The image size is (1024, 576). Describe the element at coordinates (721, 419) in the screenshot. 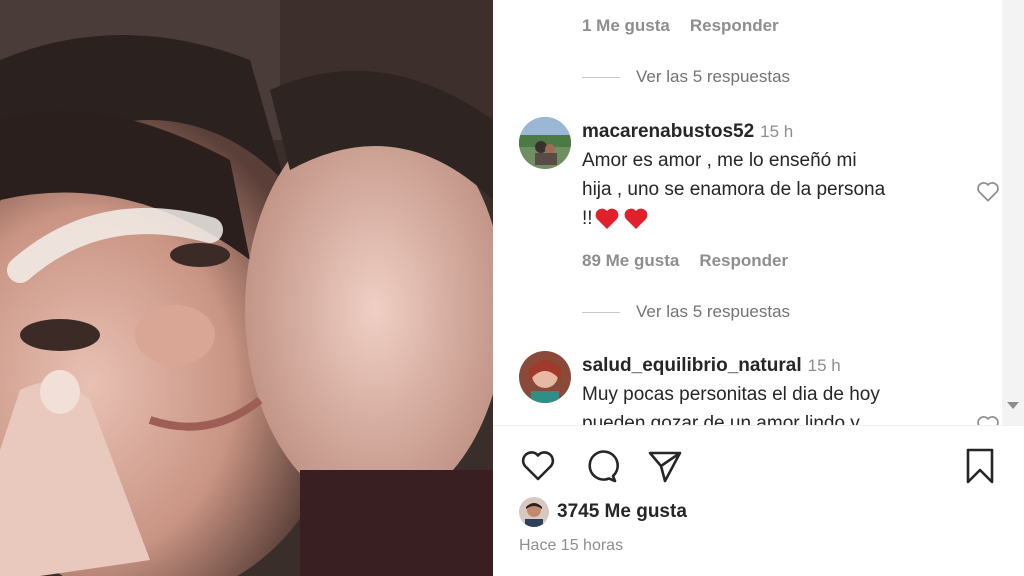

I see `comment-text-line: pueden gozar de un amor lindo y` at that location.